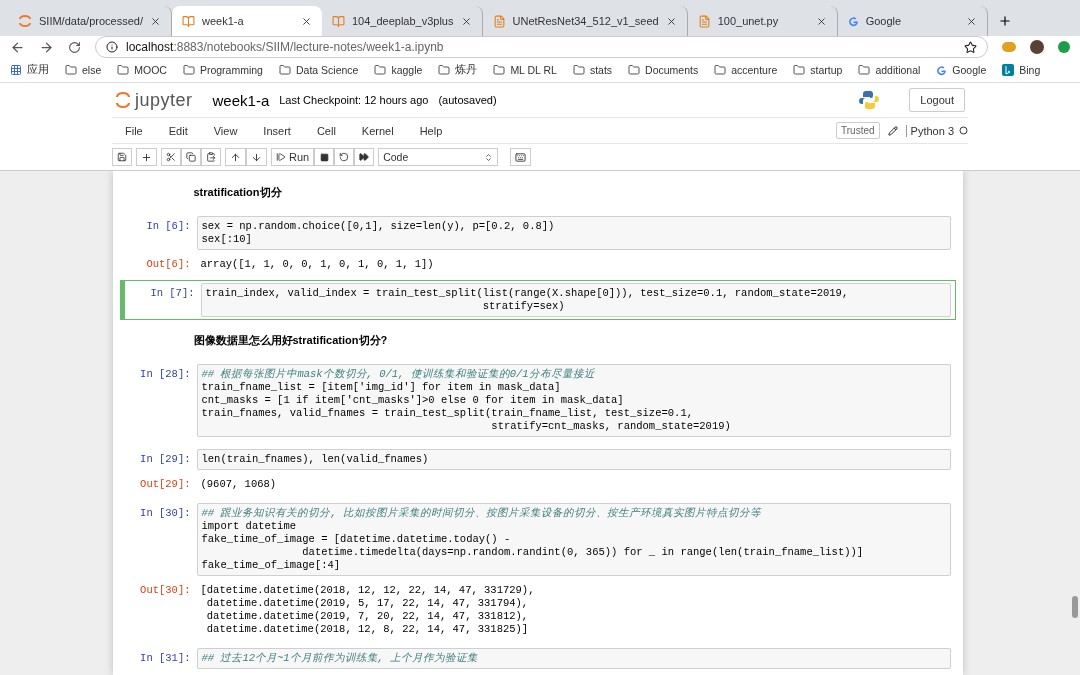 The height and width of the screenshot is (675, 1080). Describe the element at coordinates (92, 70) in the screenshot. I see `bookmark-label: else` at that location.